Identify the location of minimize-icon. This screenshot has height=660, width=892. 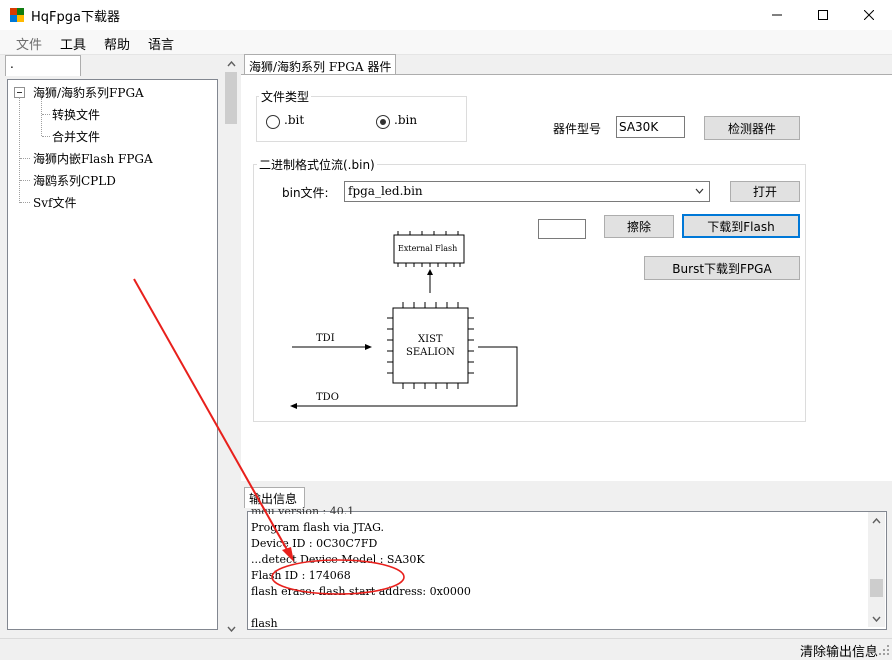
(777, 15).